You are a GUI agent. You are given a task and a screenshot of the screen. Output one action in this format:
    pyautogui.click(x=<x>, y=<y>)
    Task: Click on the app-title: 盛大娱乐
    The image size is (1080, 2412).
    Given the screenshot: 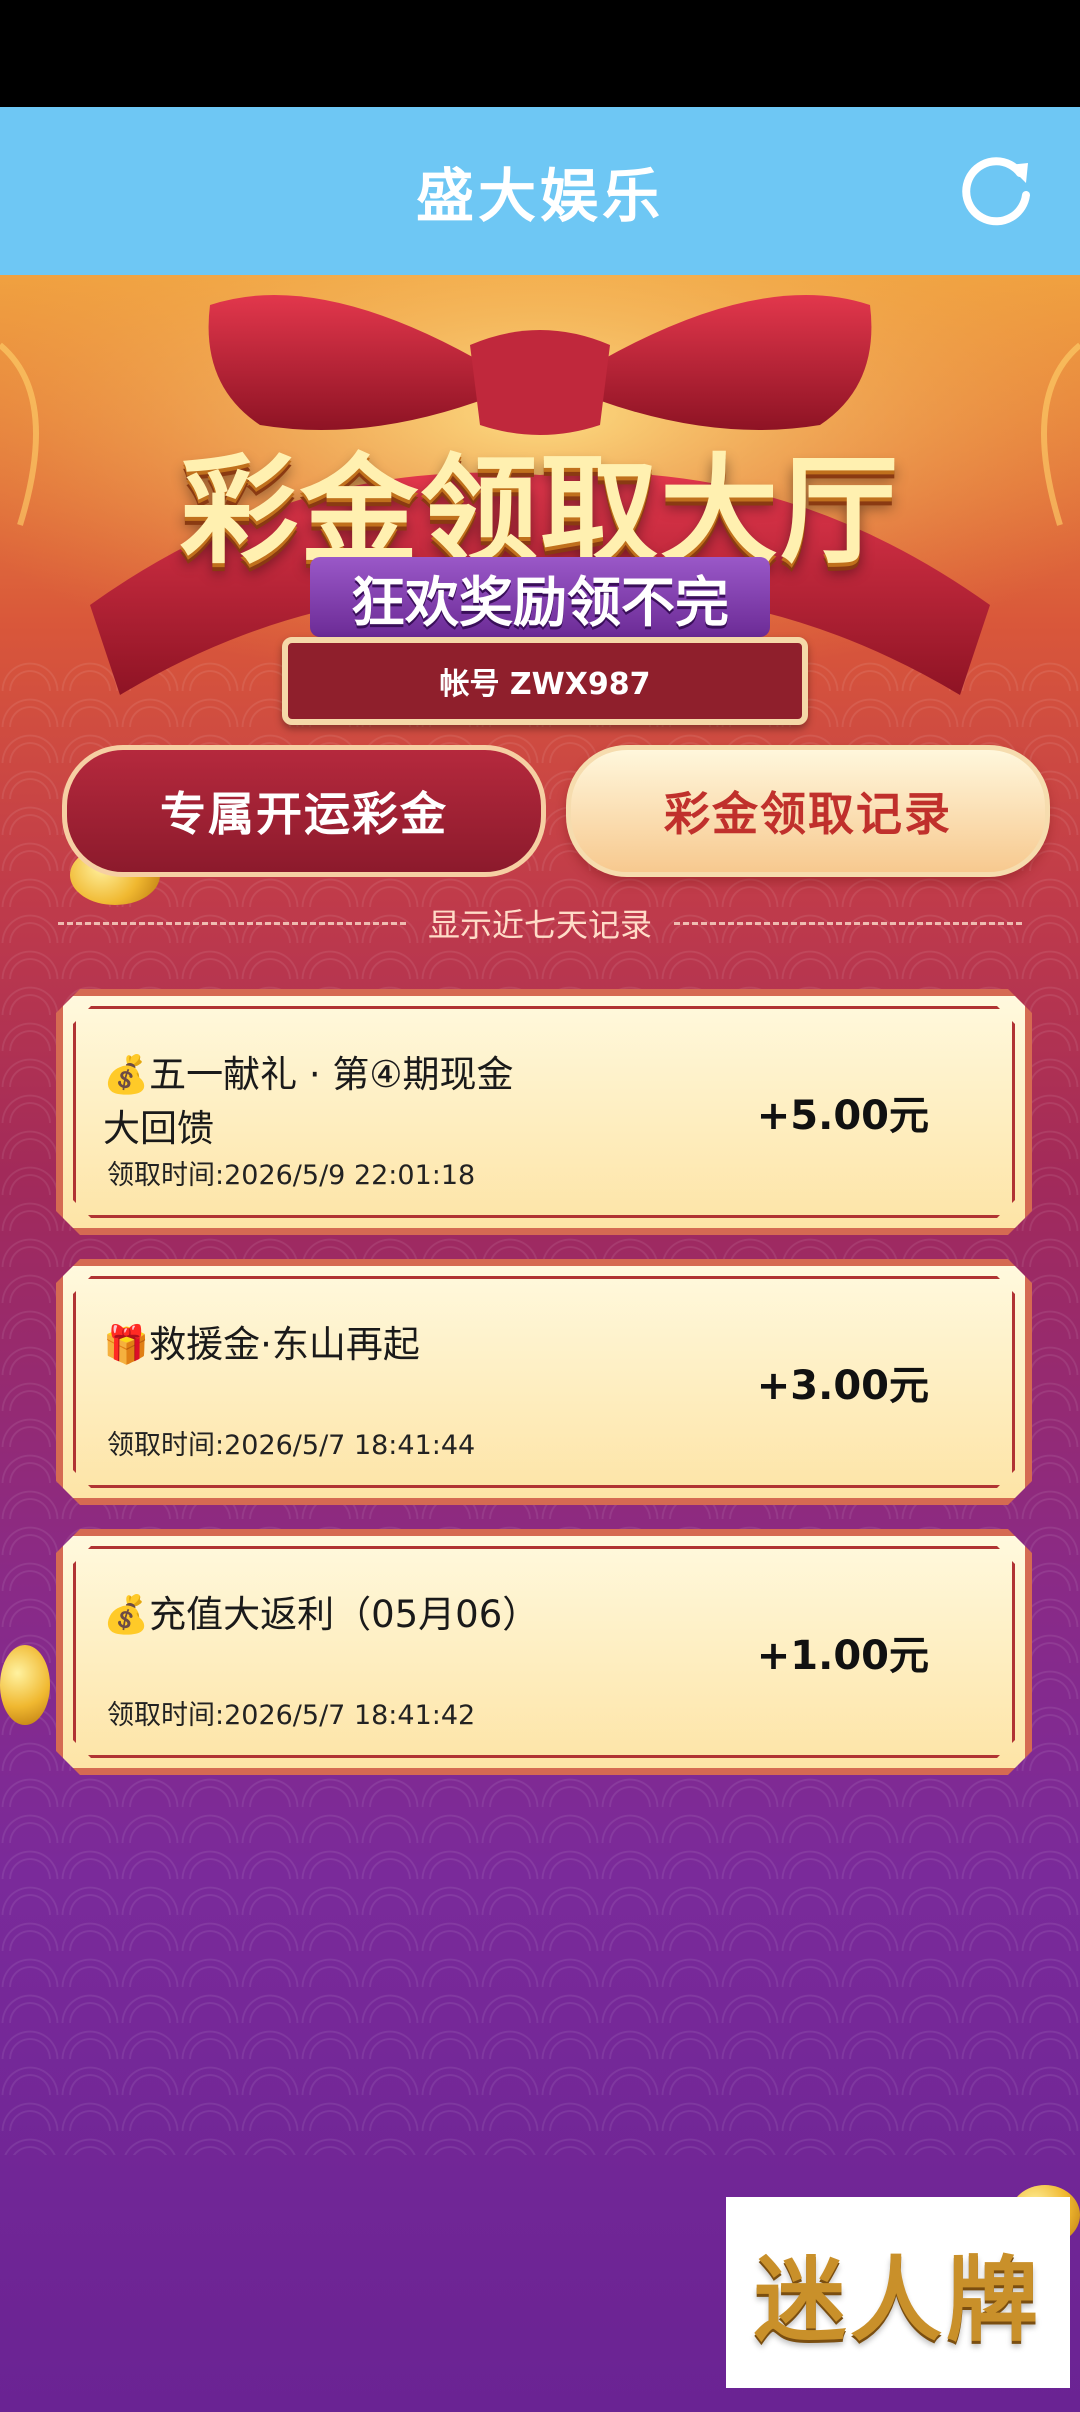 What is the action you would take?
    pyautogui.click(x=539, y=196)
    